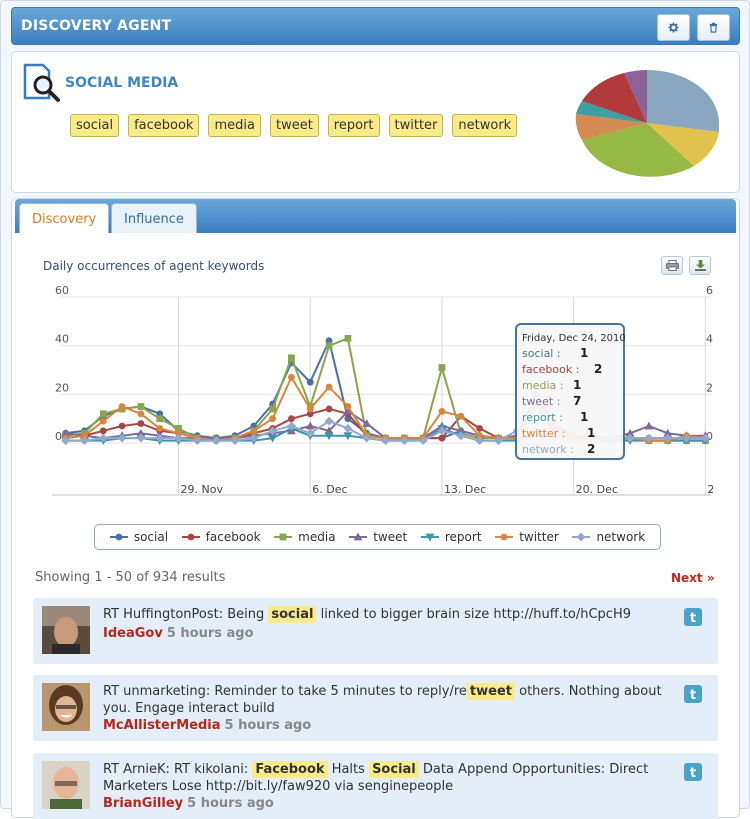  I want to click on y-tick-label: 40, so click(62, 339).